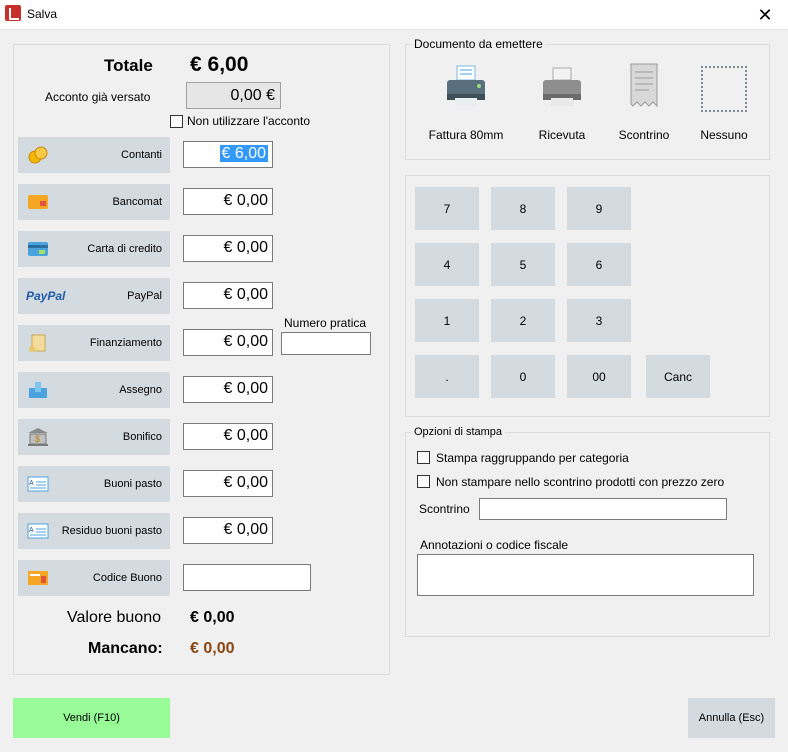 The height and width of the screenshot is (752, 788). What do you see at coordinates (228, 248) in the screenshot?
I see `credit-card-amount-input: € 0,00` at bounding box center [228, 248].